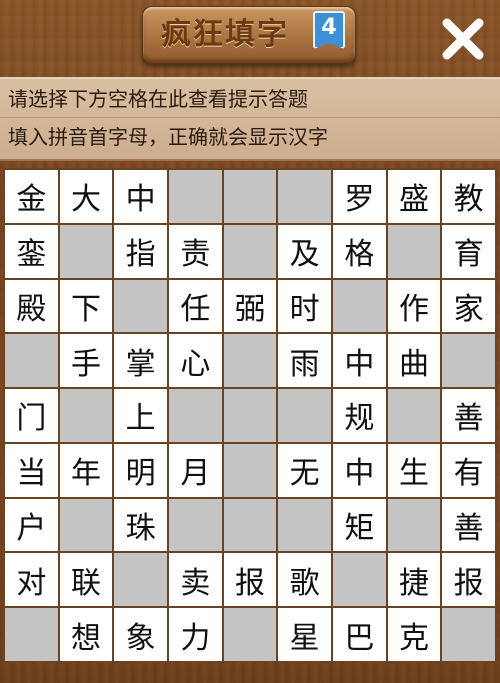 This screenshot has height=683, width=500. Describe the element at coordinates (304, 251) in the screenshot. I see `grid-cell-filled: 及` at that location.